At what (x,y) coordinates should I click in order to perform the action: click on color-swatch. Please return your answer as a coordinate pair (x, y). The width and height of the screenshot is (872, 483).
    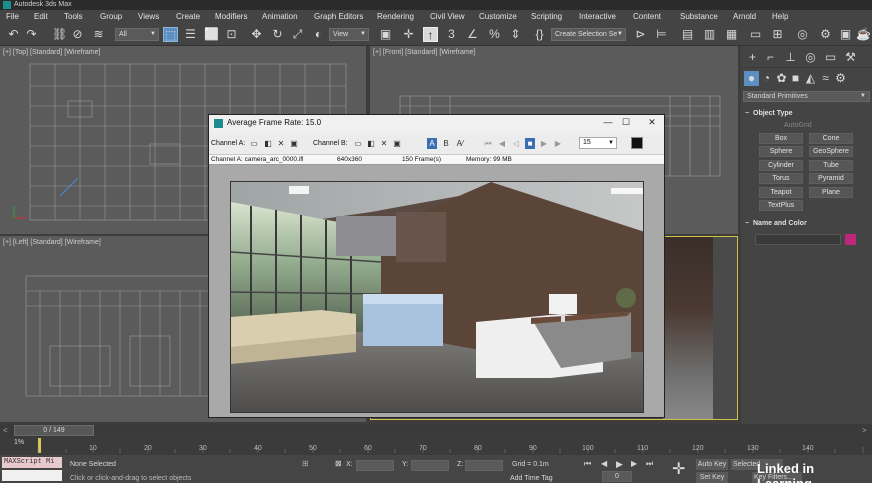
    Looking at the image, I should click on (637, 143).